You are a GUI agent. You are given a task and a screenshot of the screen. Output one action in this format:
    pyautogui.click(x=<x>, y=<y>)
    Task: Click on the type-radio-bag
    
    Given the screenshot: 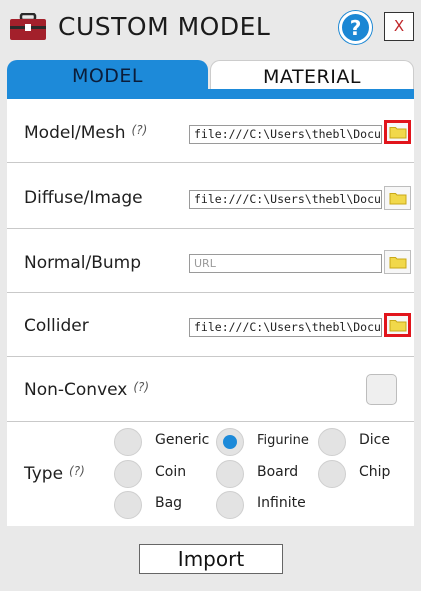 What is the action you would take?
    pyautogui.click(x=128, y=505)
    